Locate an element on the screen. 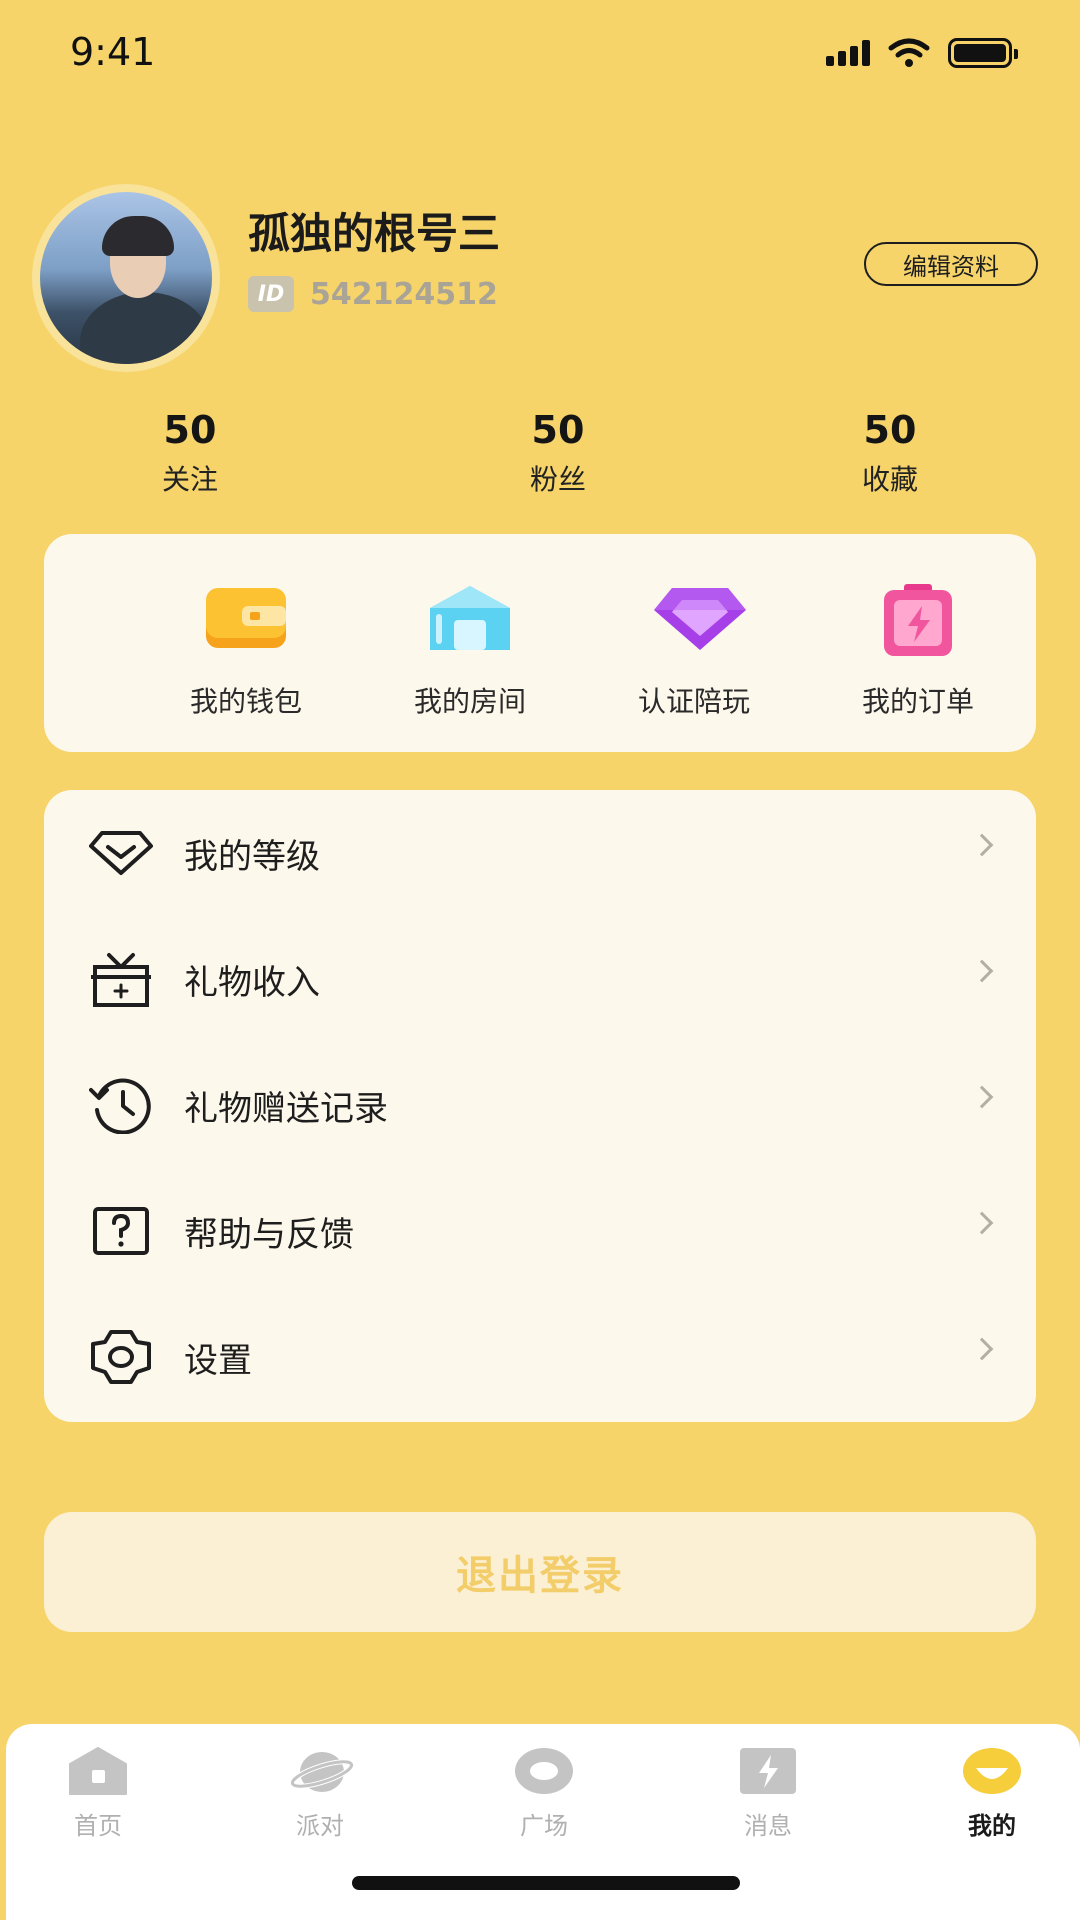 This screenshot has height=1920, width=1080. room-icon is located at coordinates (470, 618).